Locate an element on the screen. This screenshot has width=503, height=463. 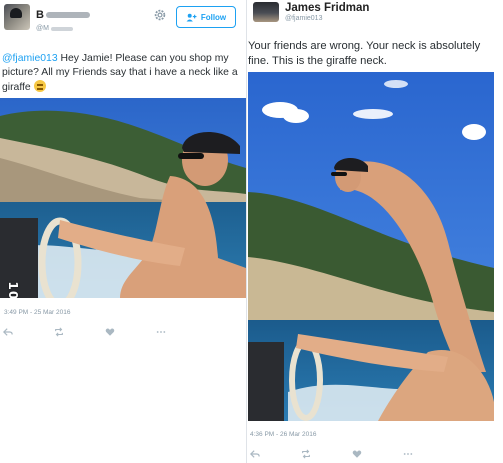
watermark-text: 1001MEM.RU is located at coordinates (13, 289).